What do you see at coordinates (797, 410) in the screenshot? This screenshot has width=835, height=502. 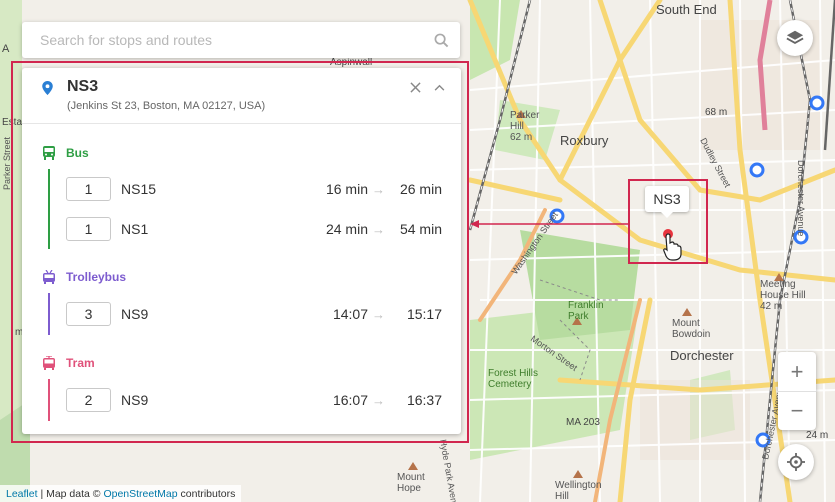 I see `zoom-out-button: −` at bounding box center [797, 410].